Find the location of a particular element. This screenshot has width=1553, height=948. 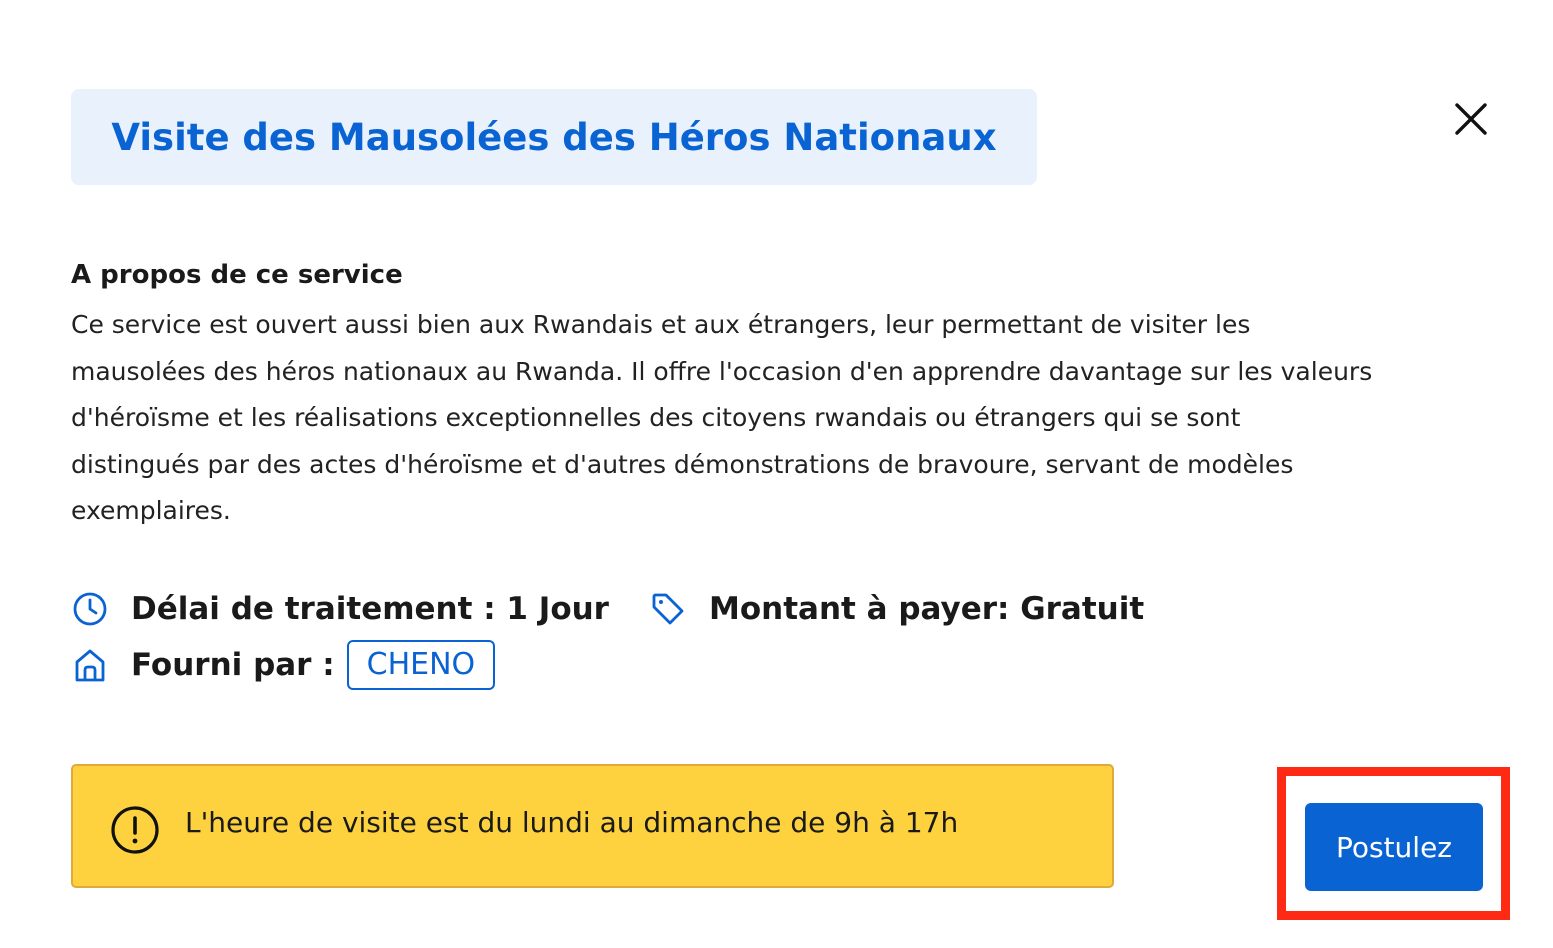

processing-time: Délai de traitement : 1 Jour is located at coordinates (370, 609).